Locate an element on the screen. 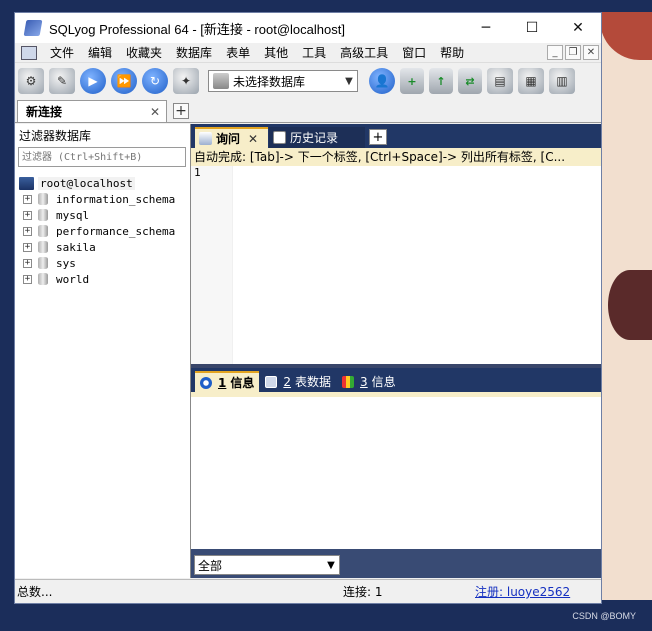  tab-connection: 新连接 ✕ is located at coordinates (92, 111).